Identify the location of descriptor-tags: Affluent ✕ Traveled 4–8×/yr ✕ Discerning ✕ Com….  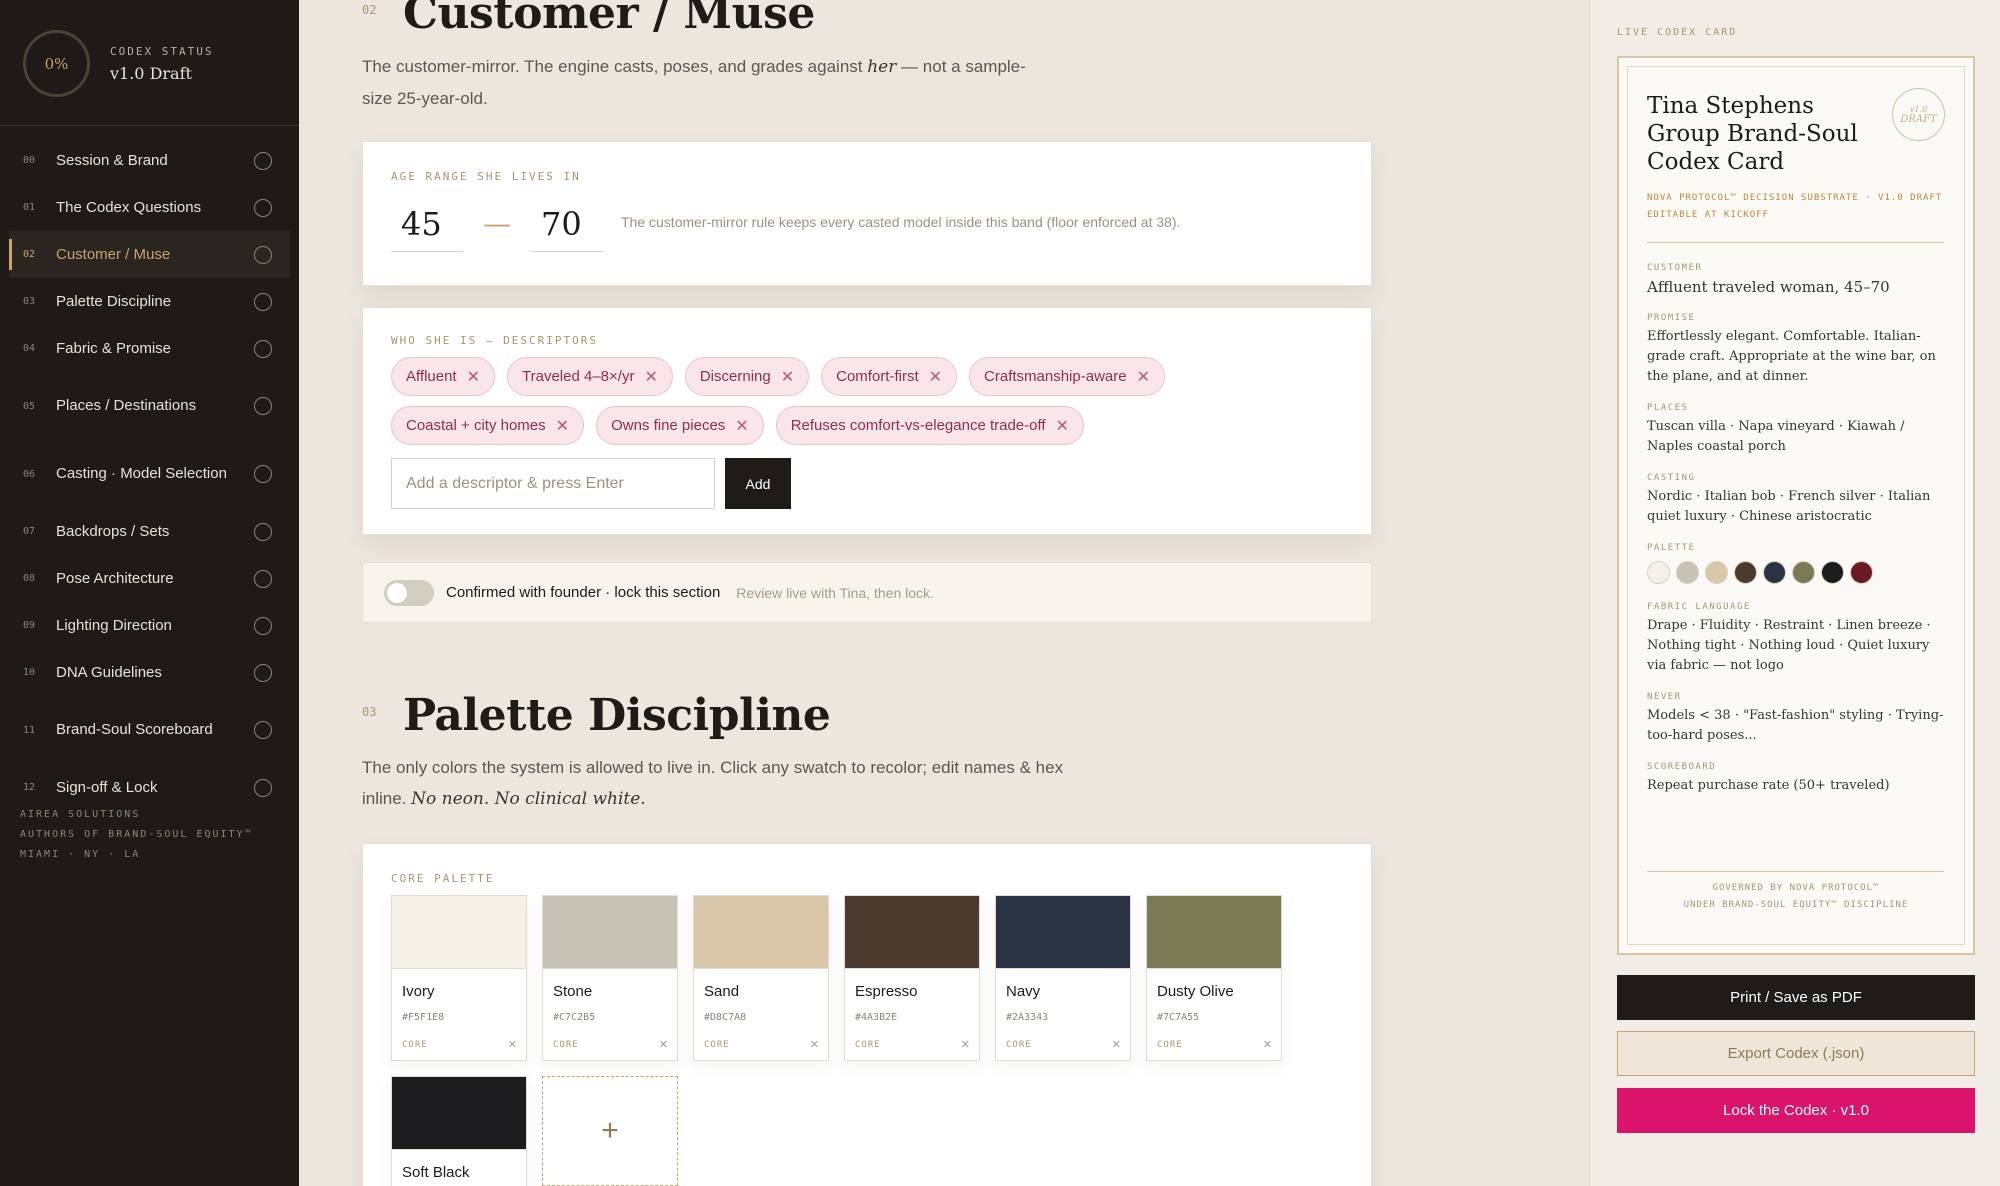
(841, 401).